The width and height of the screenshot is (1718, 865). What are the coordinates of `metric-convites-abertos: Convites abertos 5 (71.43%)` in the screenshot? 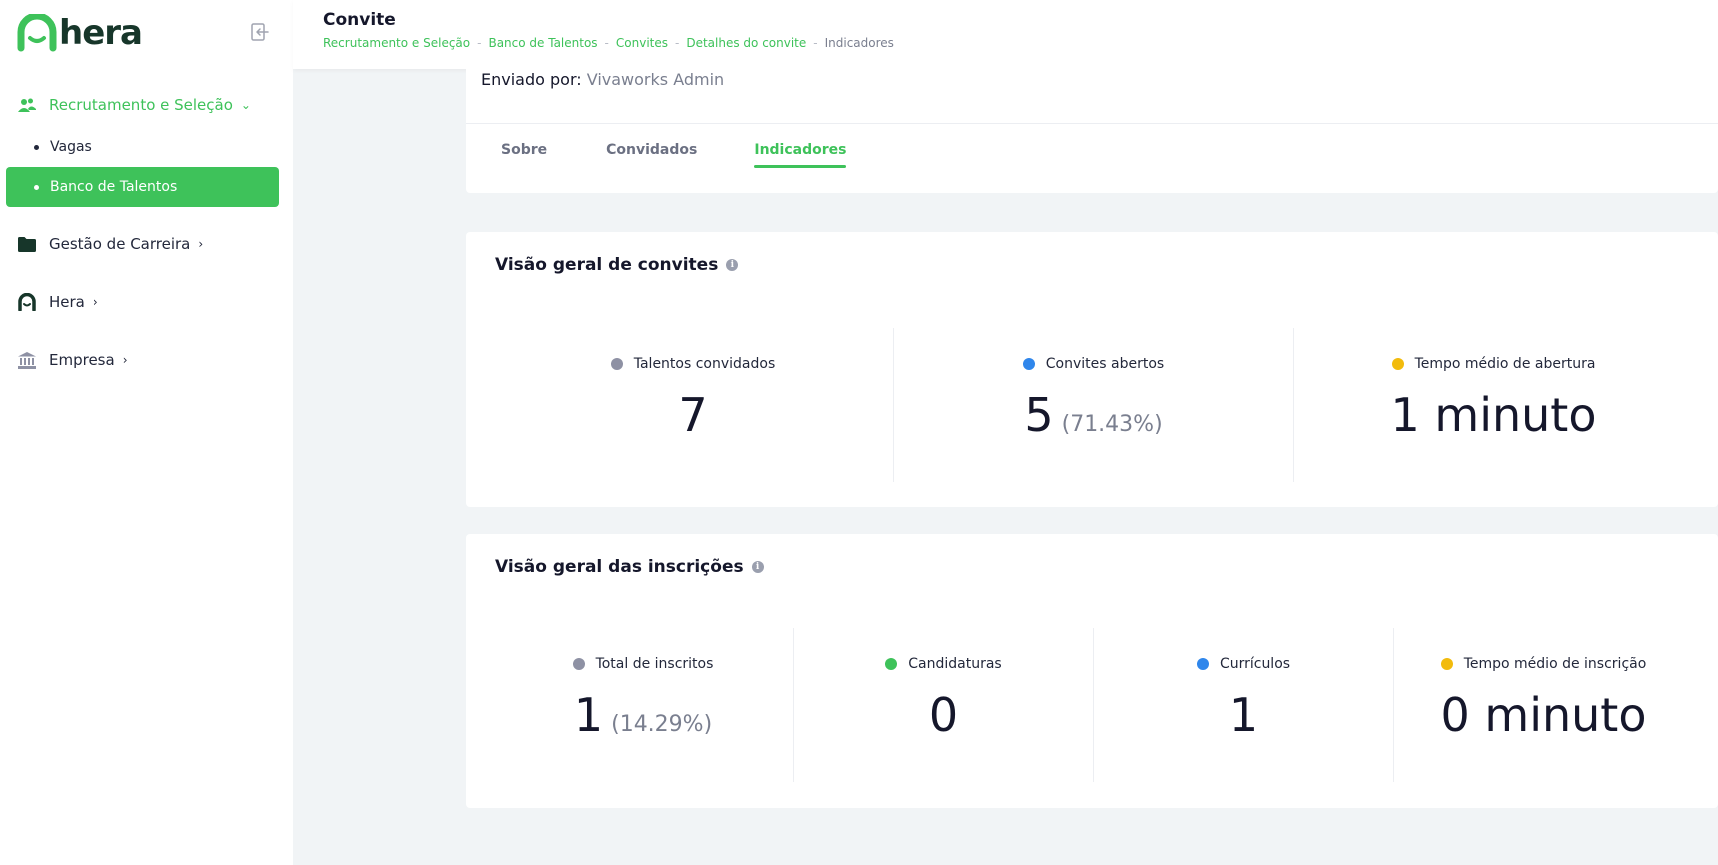 It's located at (1093, 405).